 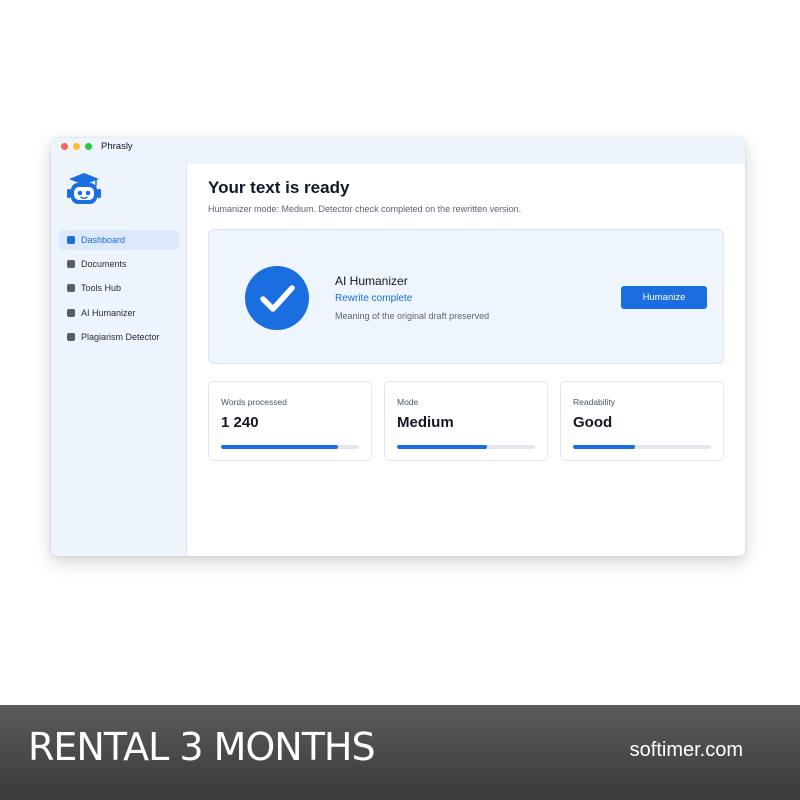 I want to click on stat-value: Medium, so click(x=425, y=422).